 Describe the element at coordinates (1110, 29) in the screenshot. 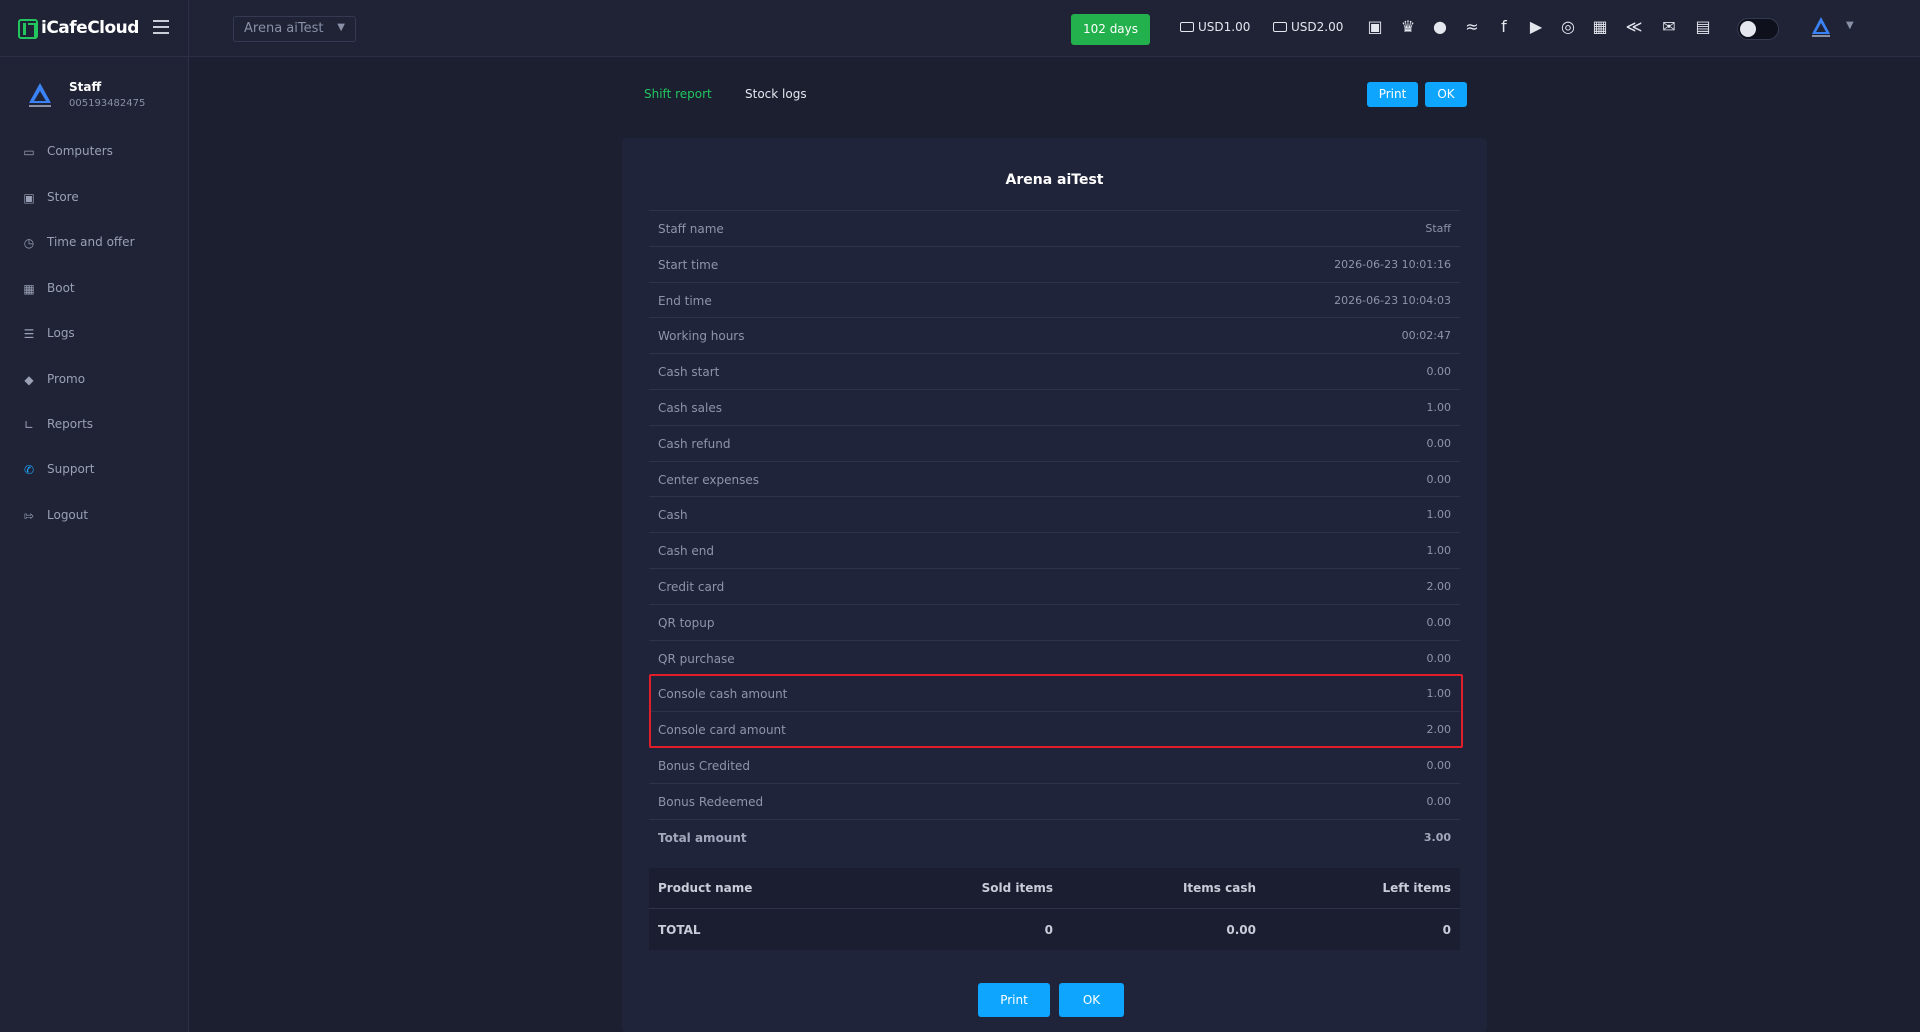

I see `days-remaining-badge: 102 days` at that location.